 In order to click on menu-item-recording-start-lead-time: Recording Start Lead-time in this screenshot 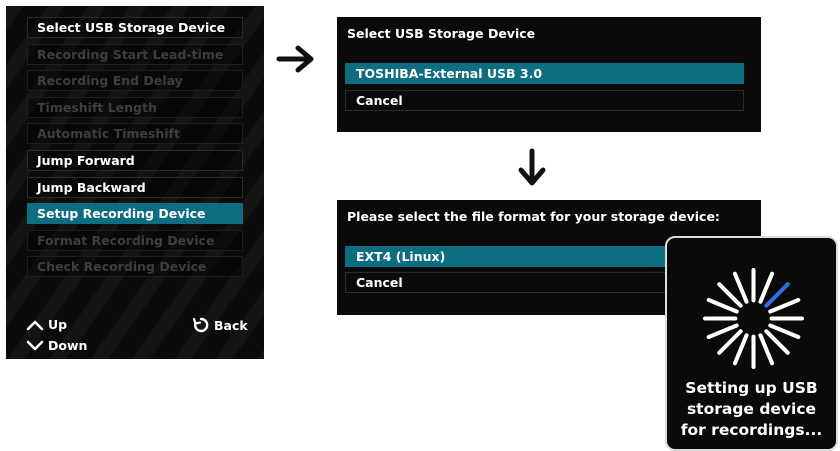, I will do `click(135, 54)`.